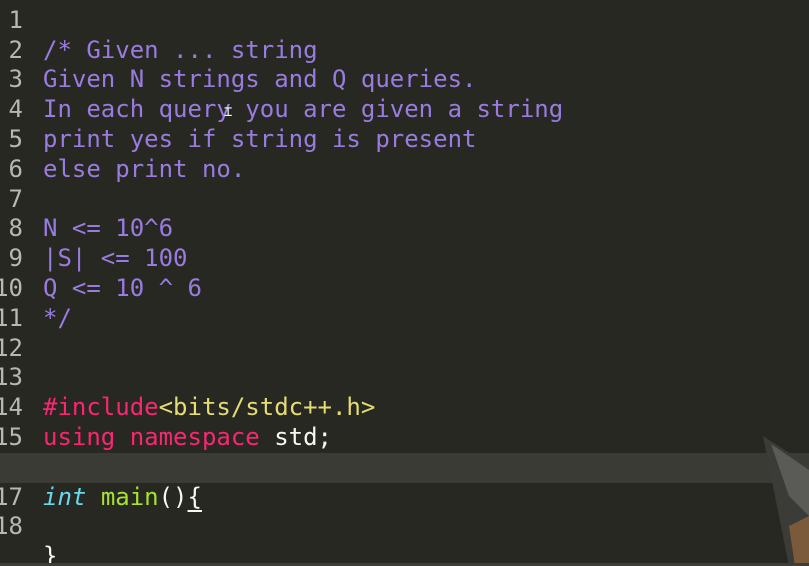 This screenshot has height=566, width=809. What do you see at coordinates (11, 526) in the screenshot?
I see `line-number: 18` at bounding box center [11, 526].